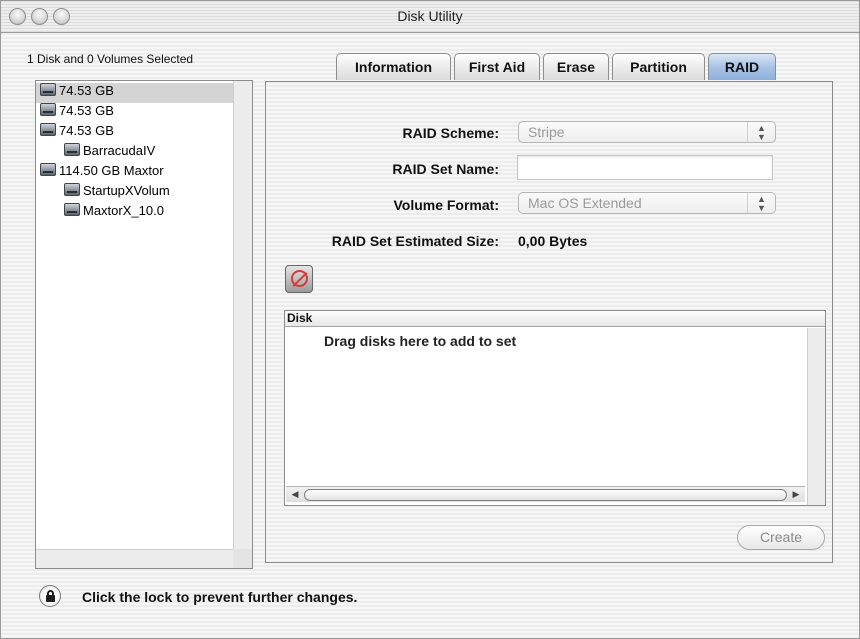  What do you see at coordinates (450, 133) in the screenshot?
I see `raid-scheme-label: RAID Scheme:` at bounding box center [450, 133].